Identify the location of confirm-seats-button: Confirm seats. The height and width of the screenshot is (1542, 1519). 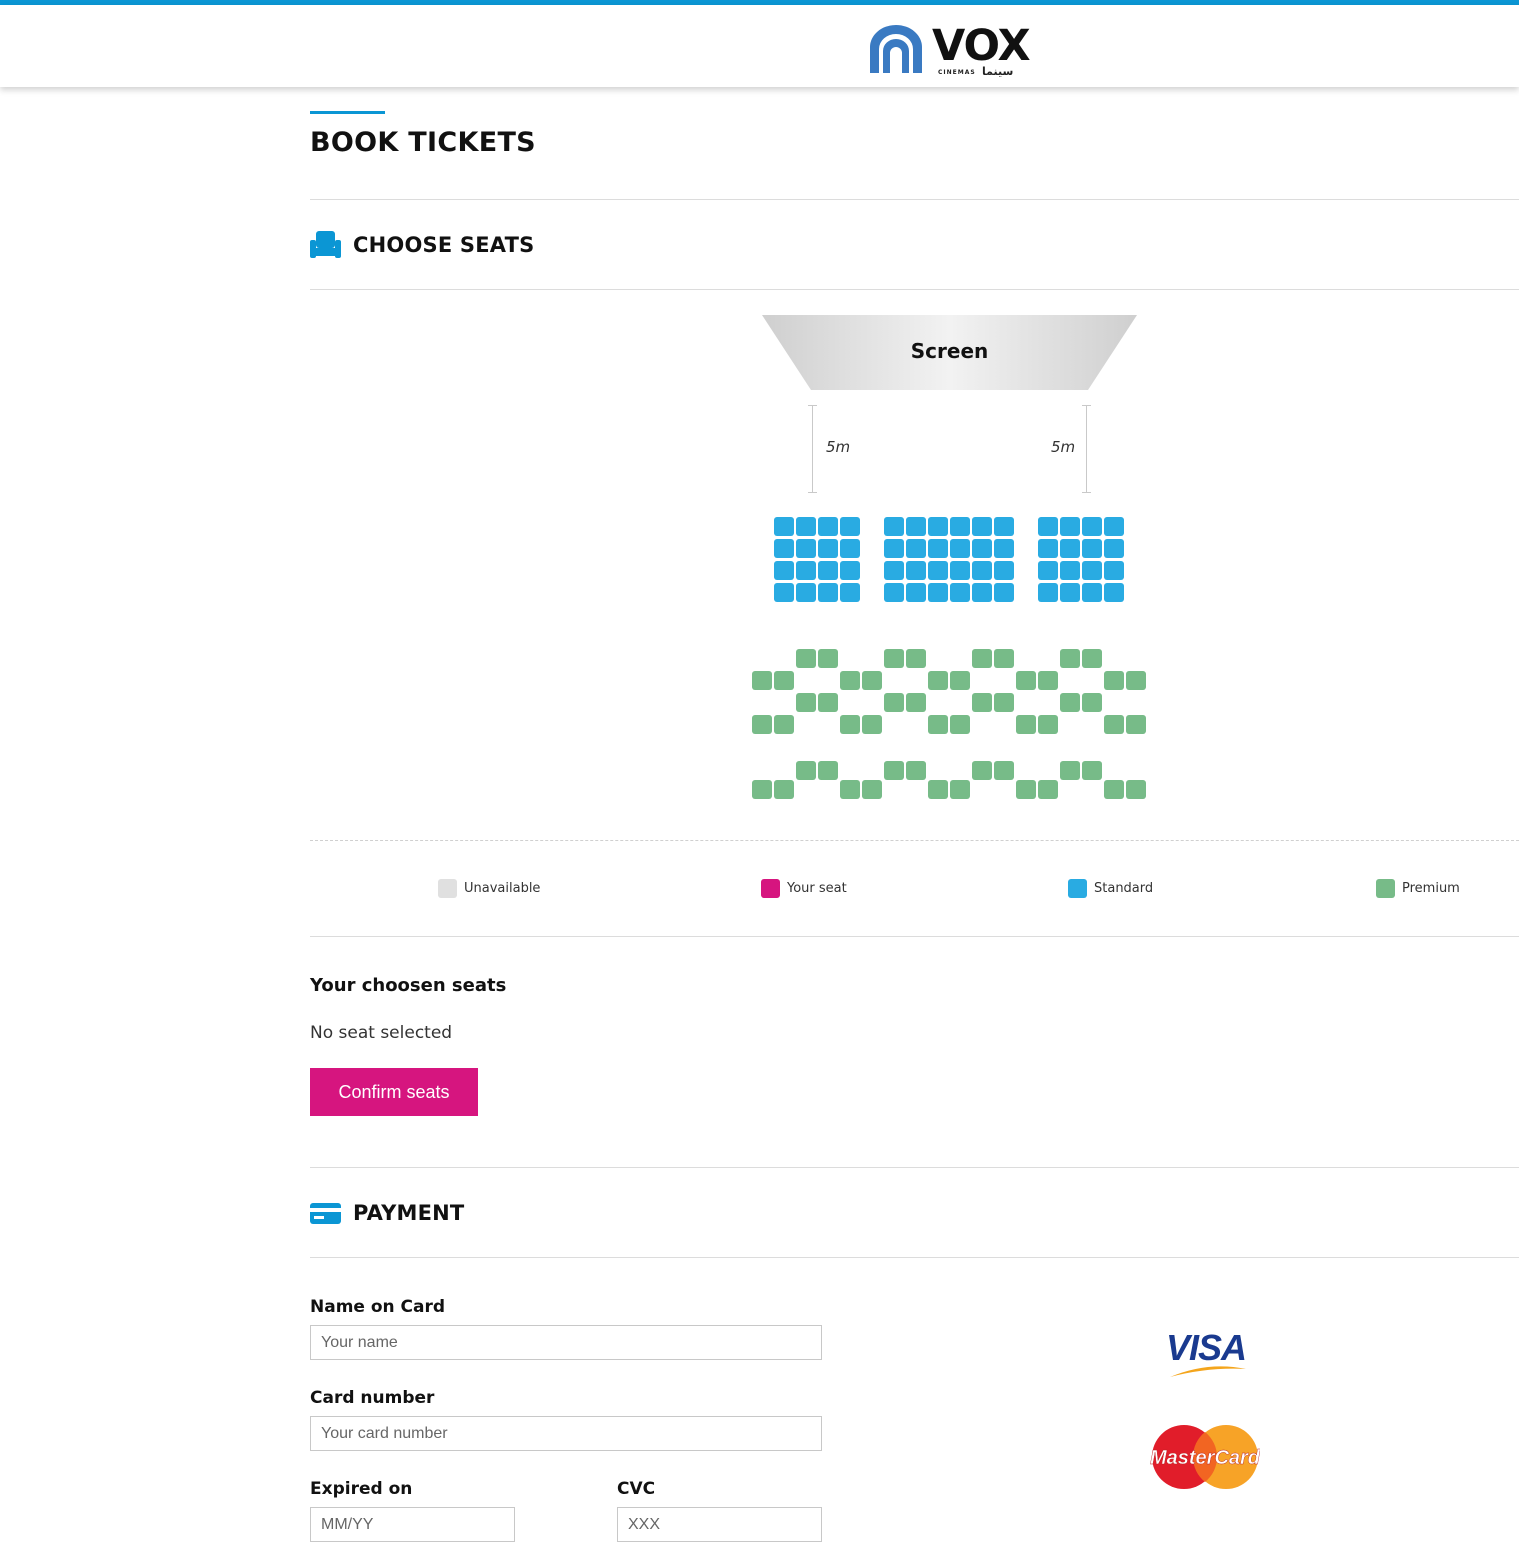
(394, 1092).